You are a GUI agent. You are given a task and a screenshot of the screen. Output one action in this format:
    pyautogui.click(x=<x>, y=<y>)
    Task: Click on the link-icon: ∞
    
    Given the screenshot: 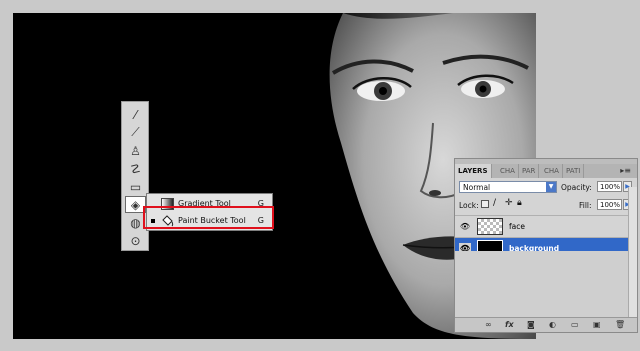 What is the action you would take?
    pyautogui.click(x=488, y=324)
    